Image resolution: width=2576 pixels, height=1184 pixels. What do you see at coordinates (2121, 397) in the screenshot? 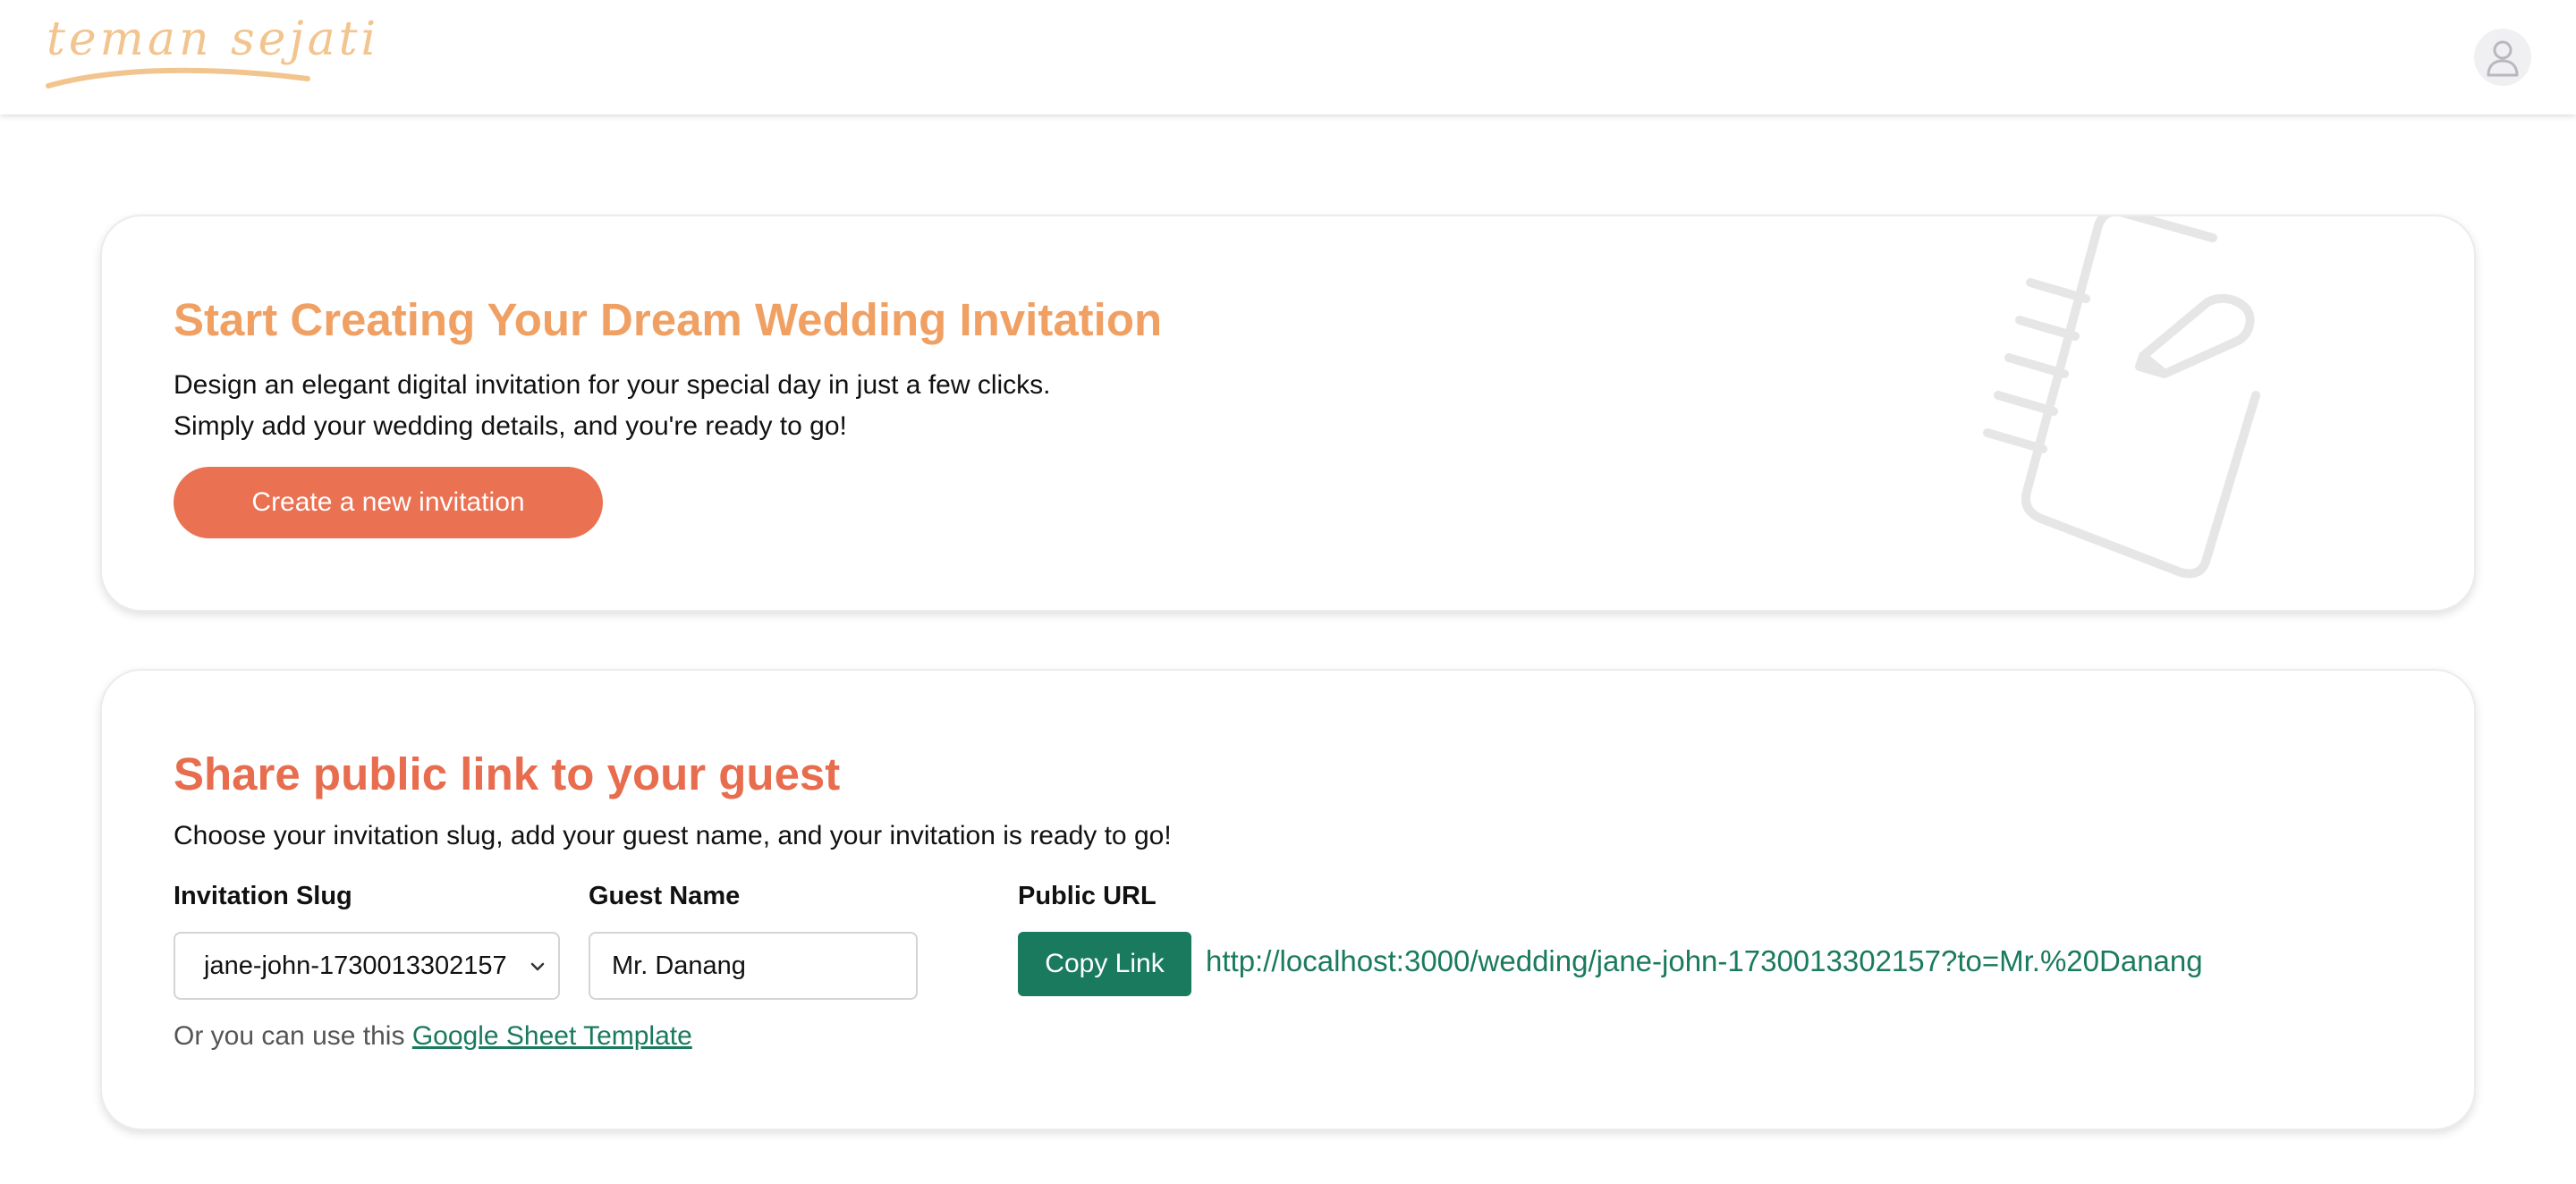
I see `notebook-pen-icon` at bounding box center [2121, 397].